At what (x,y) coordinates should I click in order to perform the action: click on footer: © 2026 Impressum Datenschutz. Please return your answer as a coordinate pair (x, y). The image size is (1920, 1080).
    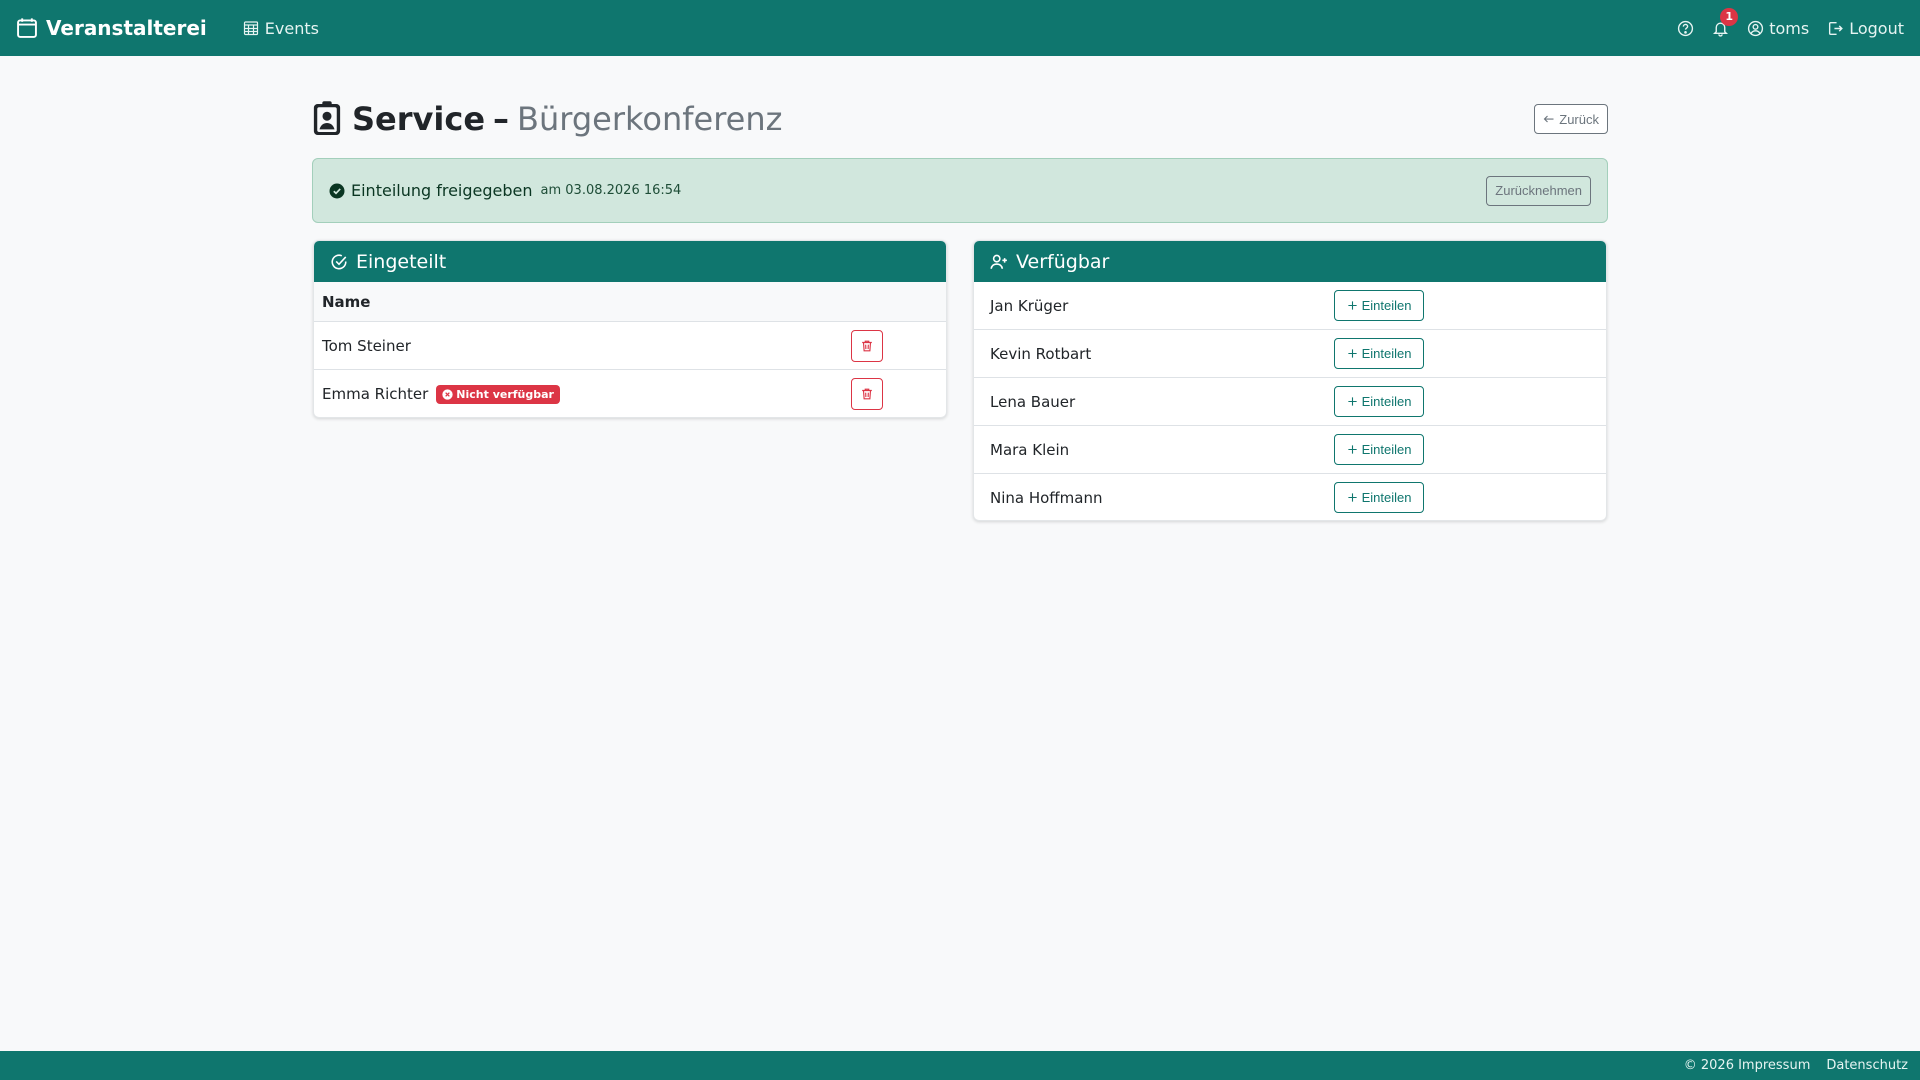
    Looking at the image, I should click on (960, 1065).